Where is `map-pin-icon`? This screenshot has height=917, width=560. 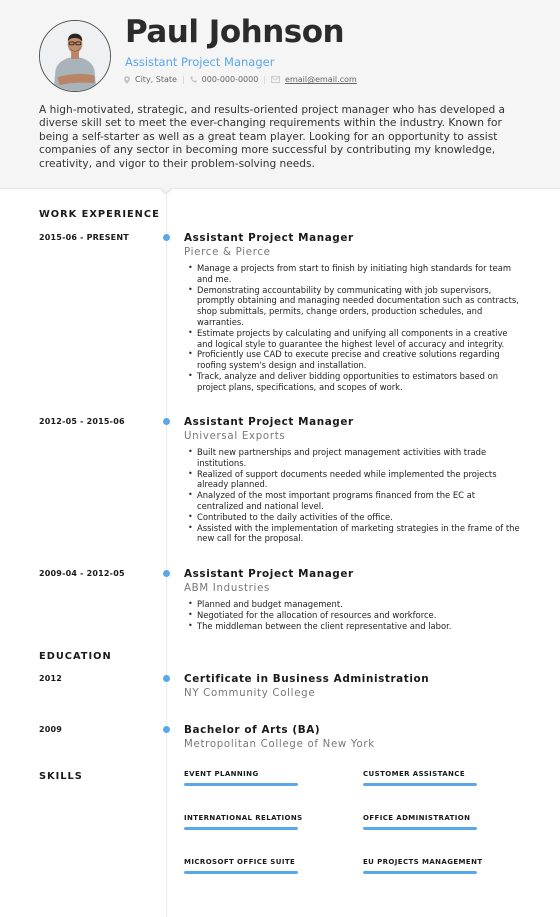 map-pin-icon is located at coordinates (127, 79).